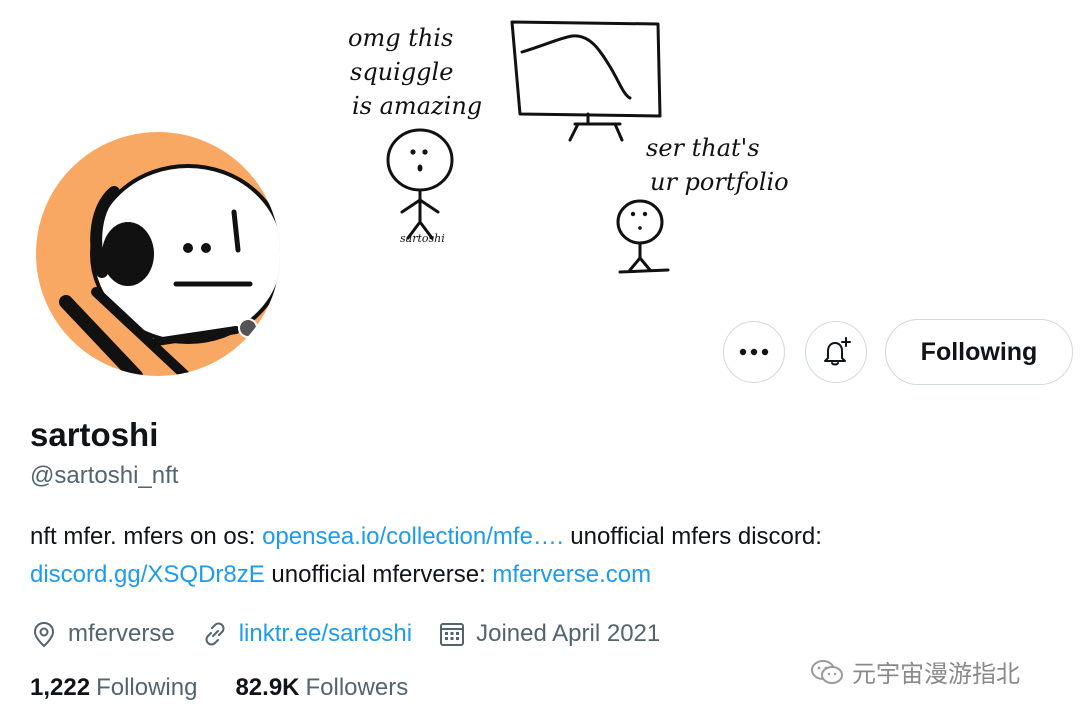  I want to click on banner-caption-right-2: ur portfolio, so click(719, 182).